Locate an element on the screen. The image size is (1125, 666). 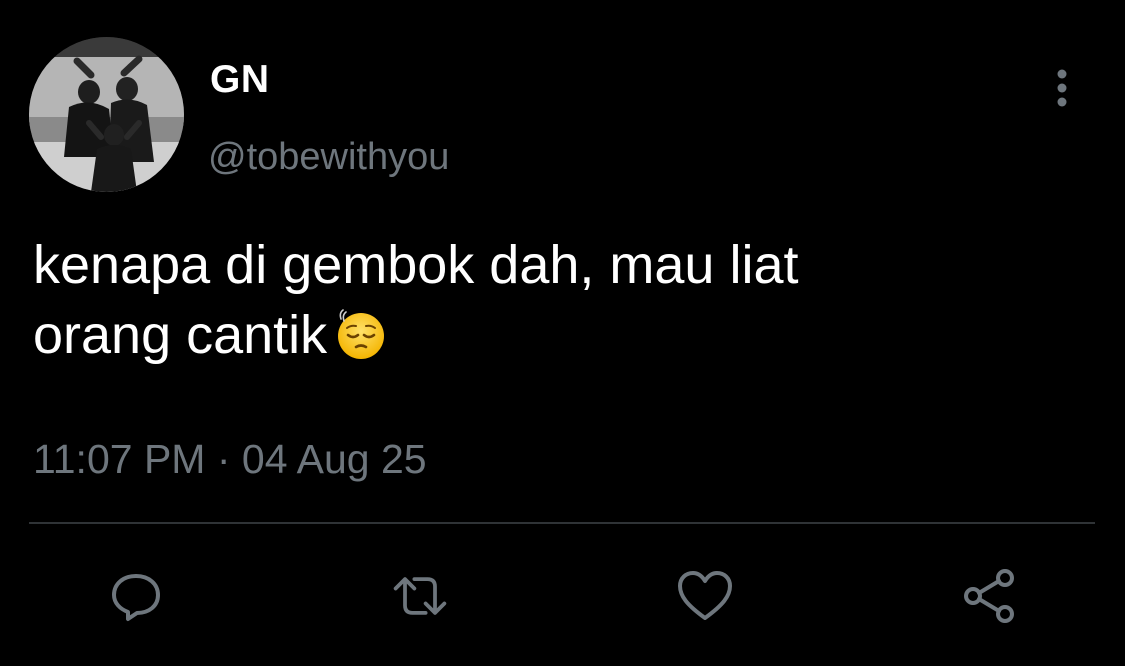
tweet-text-line-2: orang cantik is located at coordinates (563, 335).